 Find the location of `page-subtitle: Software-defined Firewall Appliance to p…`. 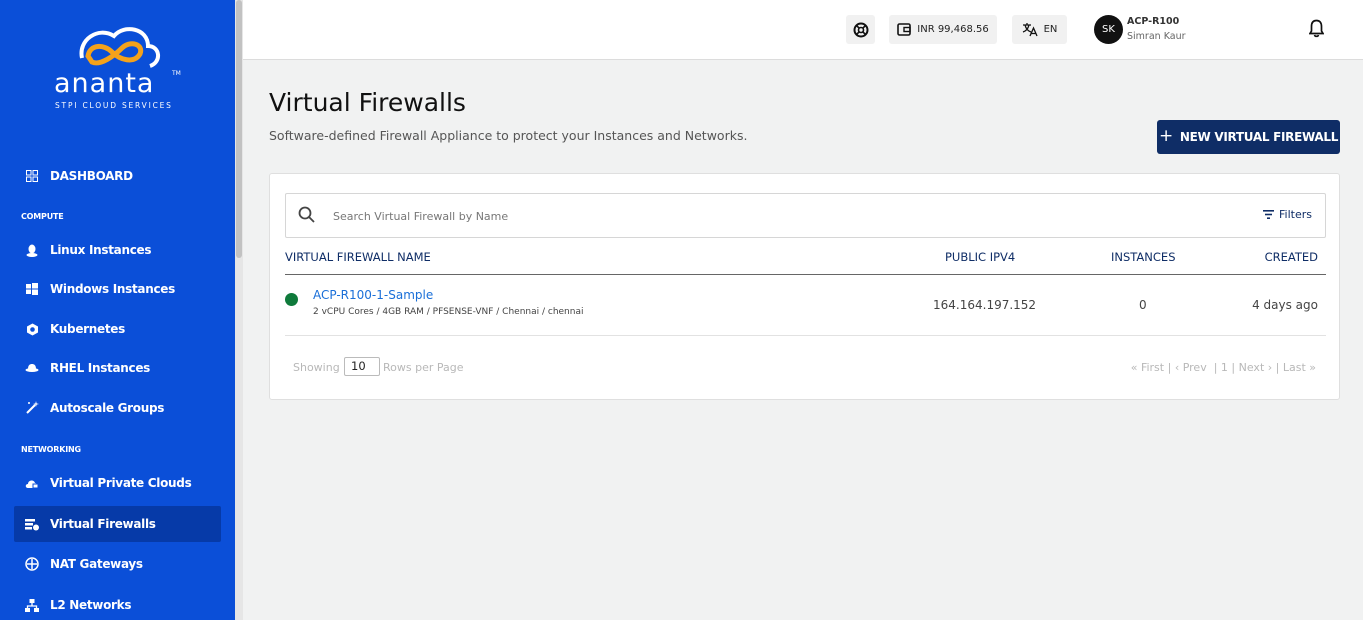

page-subtitle: Software-defined Firewall Appliance to p… is located at coordinates (508, 135).